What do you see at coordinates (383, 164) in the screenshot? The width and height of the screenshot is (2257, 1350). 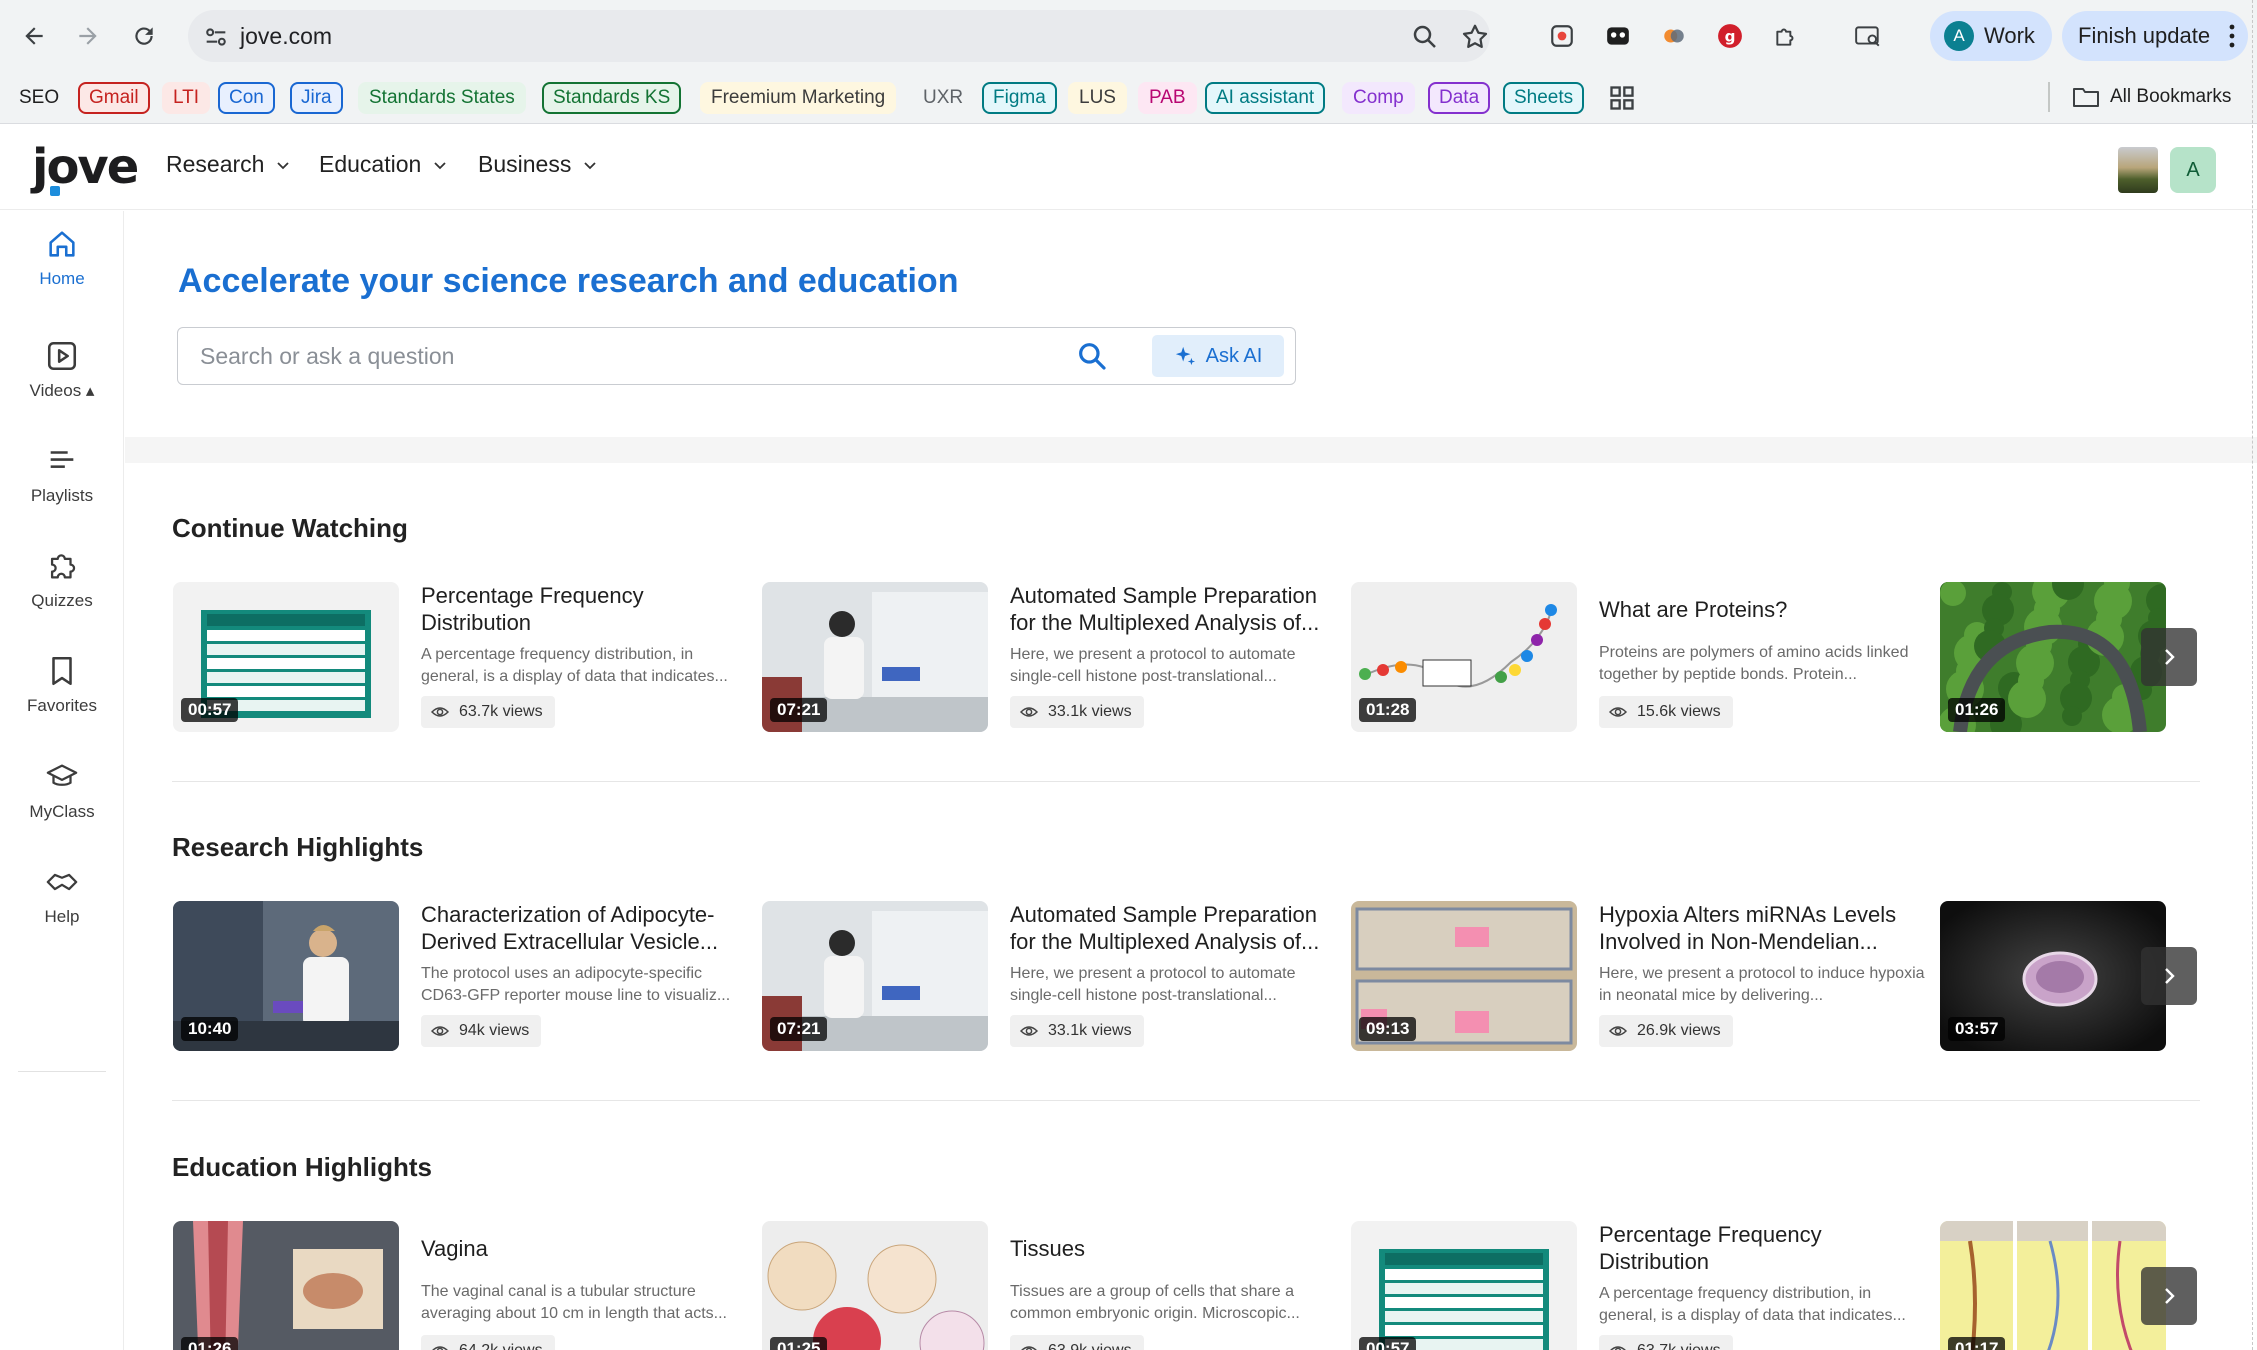 I see `nav-education: Education` at bounding box center [383, 164].